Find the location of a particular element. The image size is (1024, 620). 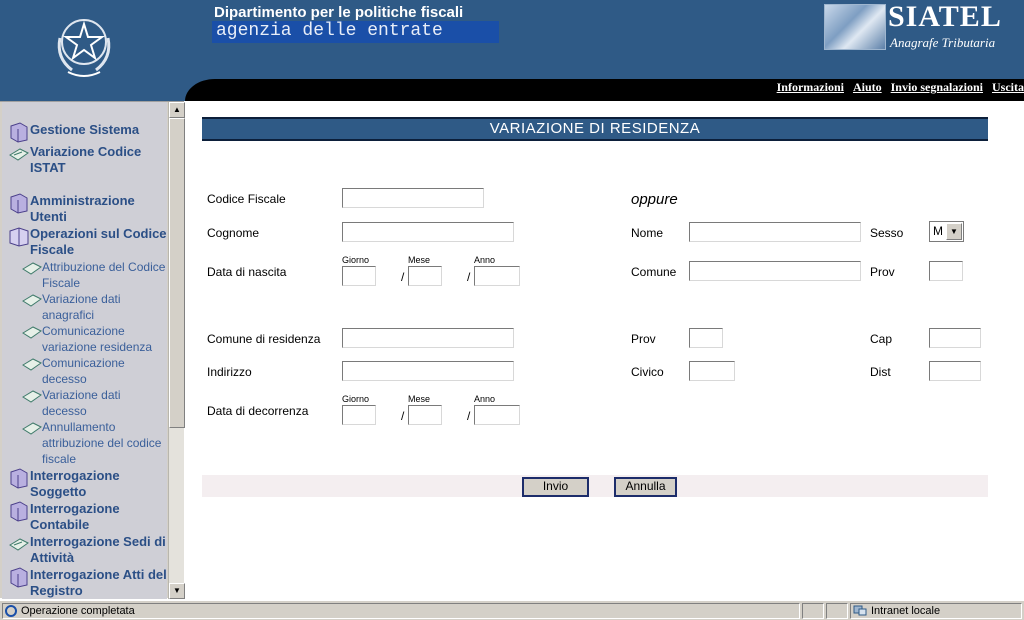

sidebar-subitem-variazione-residenza: Comunicazione variazione residenza is located at coordinates (94, 339).